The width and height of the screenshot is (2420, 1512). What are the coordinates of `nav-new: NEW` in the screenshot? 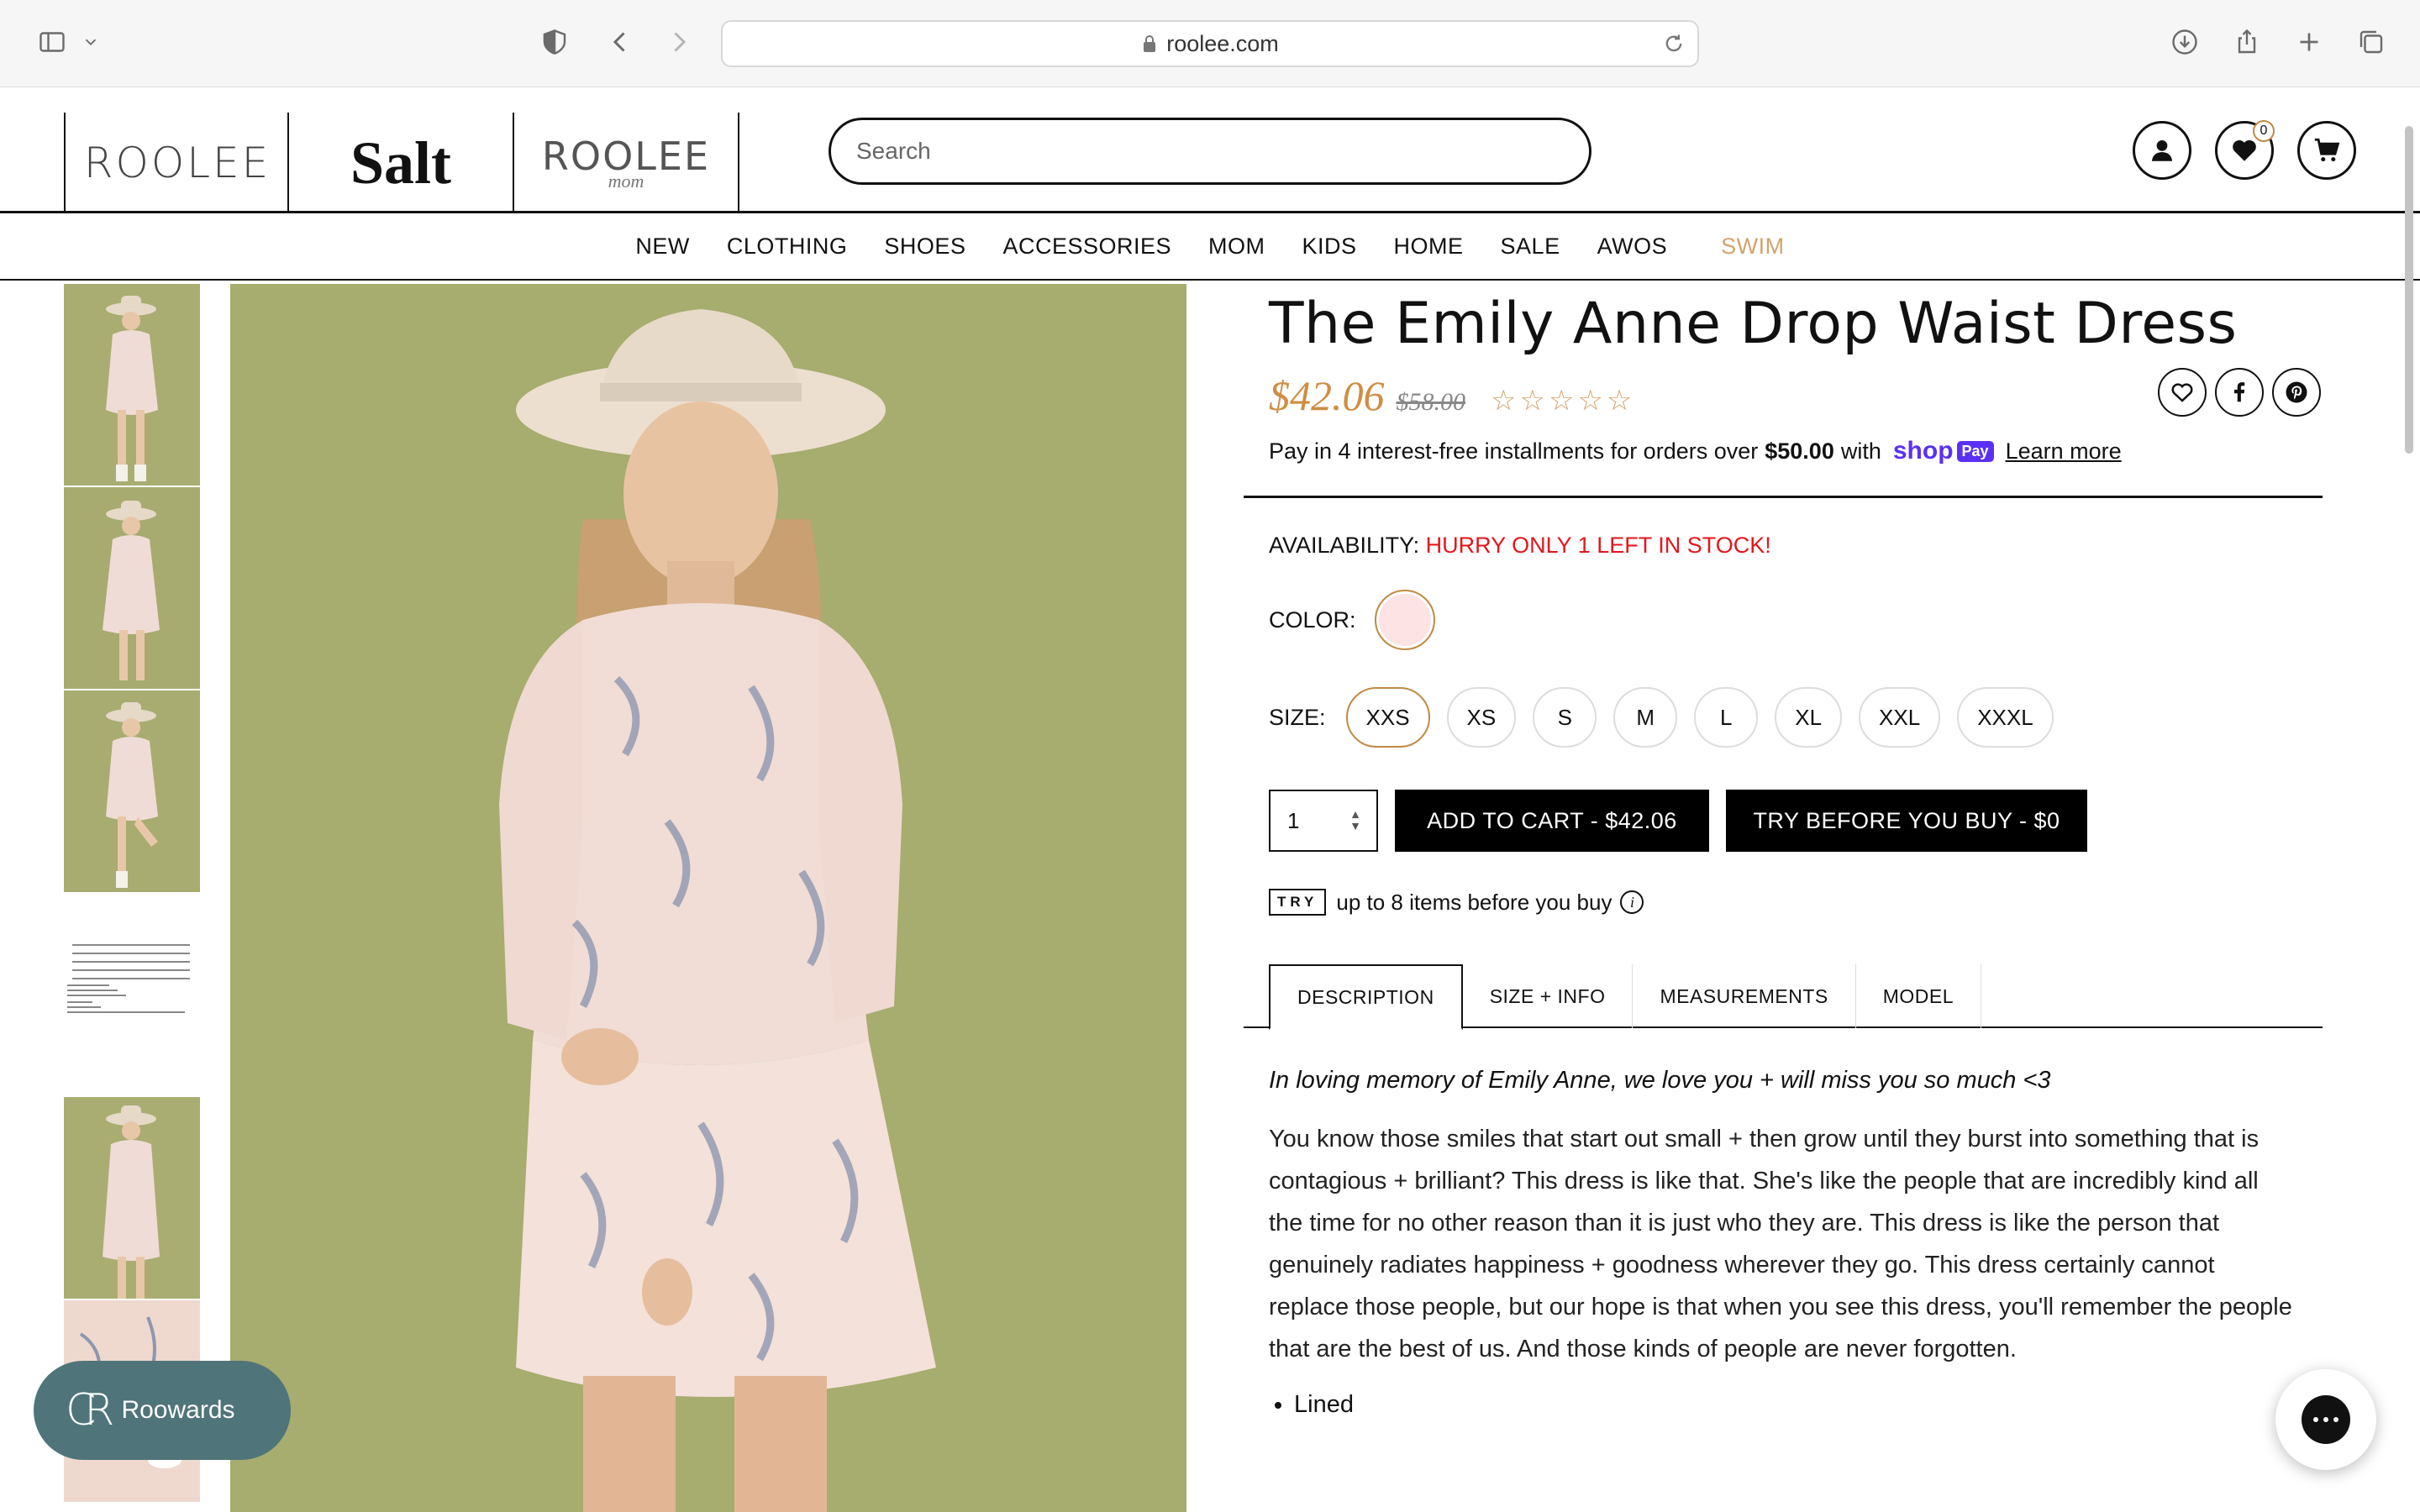 It's located at (662, 247).